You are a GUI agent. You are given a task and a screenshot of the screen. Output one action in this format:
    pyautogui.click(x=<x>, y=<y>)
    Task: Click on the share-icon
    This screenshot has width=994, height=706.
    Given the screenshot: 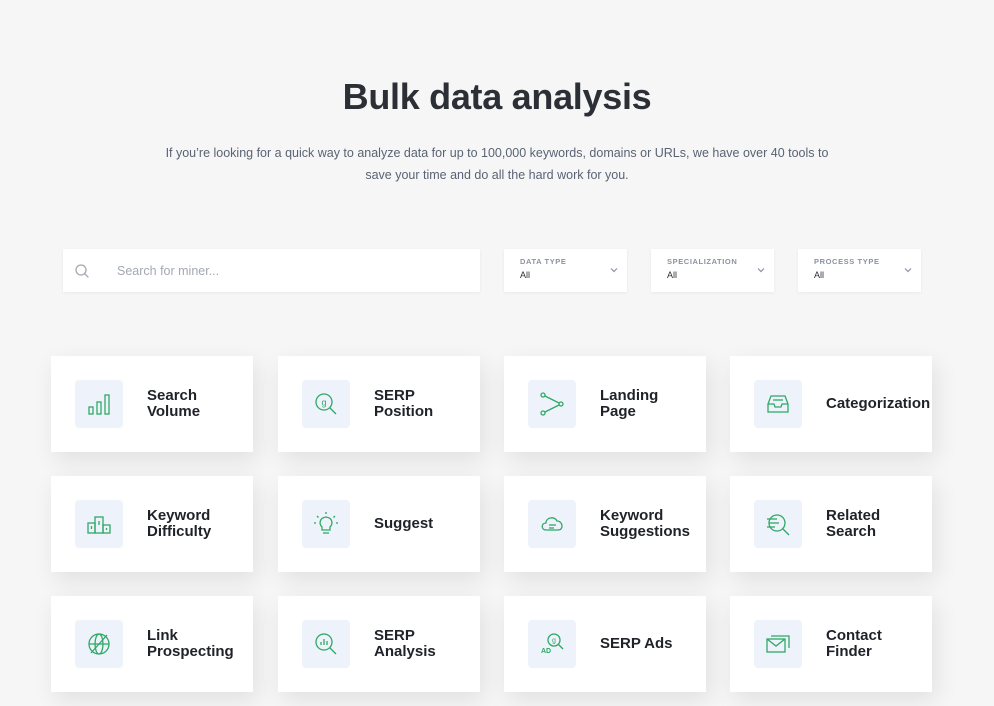 What is the action you would take?
    pyautogui.click(x=552, y=404)
    